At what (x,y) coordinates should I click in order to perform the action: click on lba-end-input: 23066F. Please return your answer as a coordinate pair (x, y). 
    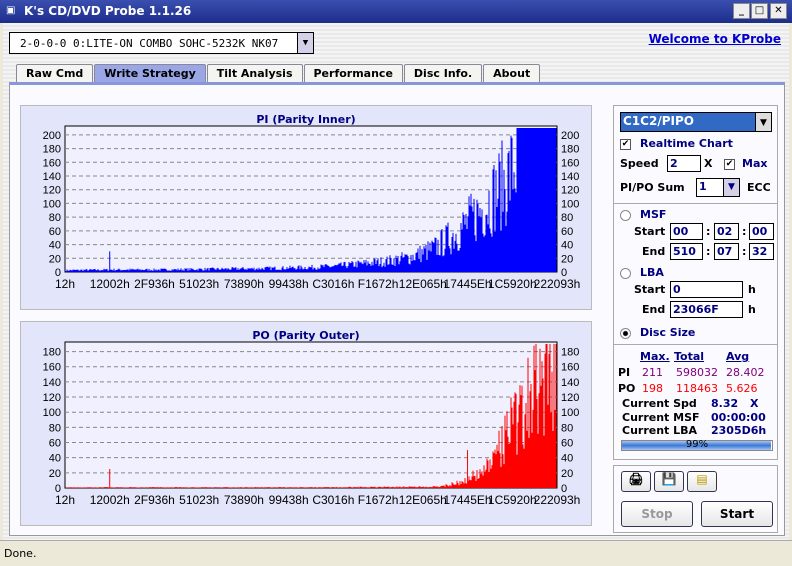
    Looking at the image, I should click on (706, 309).